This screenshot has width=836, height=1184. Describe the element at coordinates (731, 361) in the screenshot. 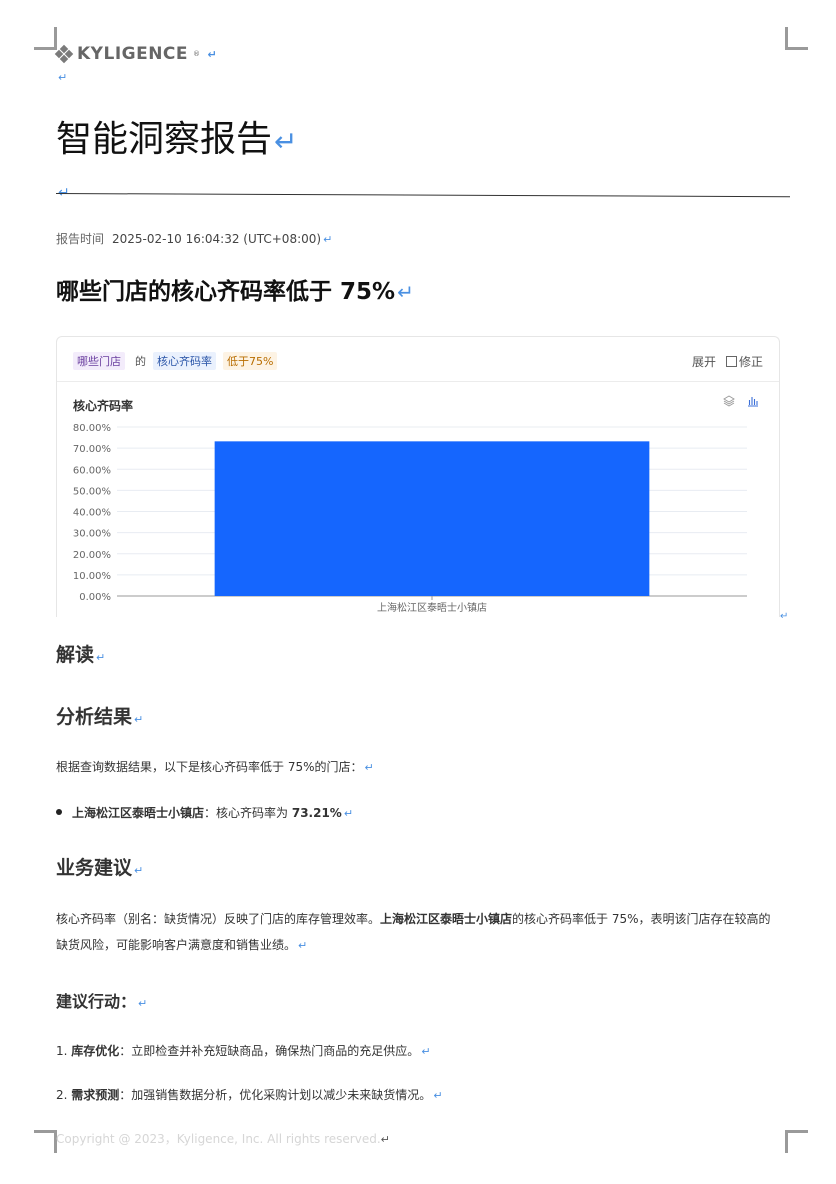

I see `edit-icon` at that location.